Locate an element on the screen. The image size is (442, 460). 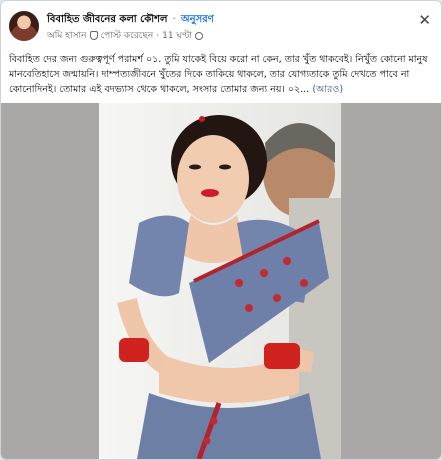
see-more-link: (আরও) is located at coordinates (327, 89).